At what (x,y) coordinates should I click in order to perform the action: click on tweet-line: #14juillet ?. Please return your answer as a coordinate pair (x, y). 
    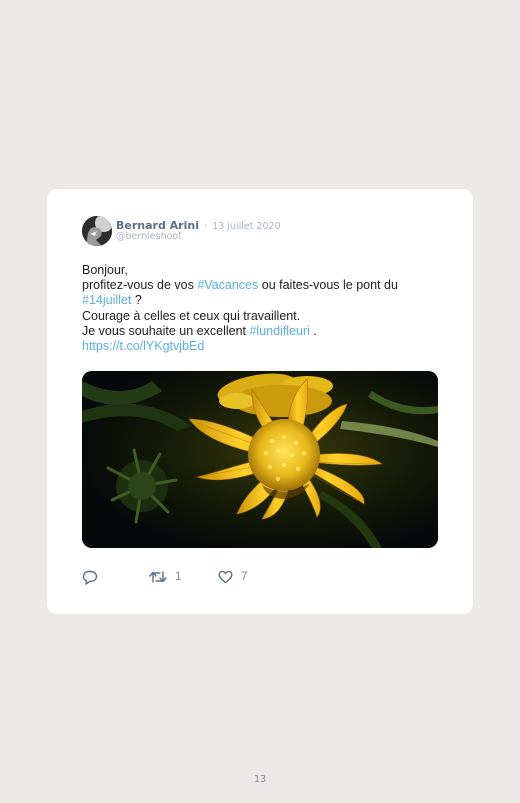
    Looking at the image, I should click on (112, 300).